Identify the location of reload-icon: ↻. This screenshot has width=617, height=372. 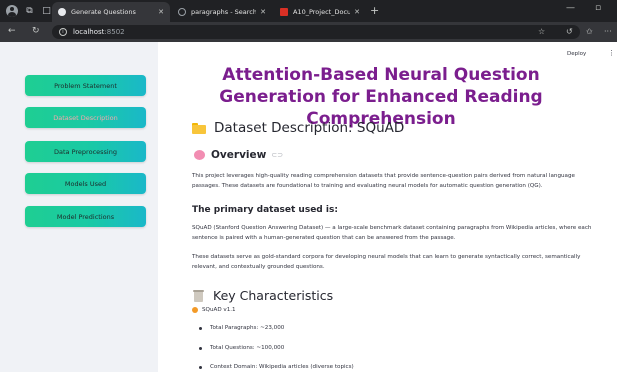
(36, 31).